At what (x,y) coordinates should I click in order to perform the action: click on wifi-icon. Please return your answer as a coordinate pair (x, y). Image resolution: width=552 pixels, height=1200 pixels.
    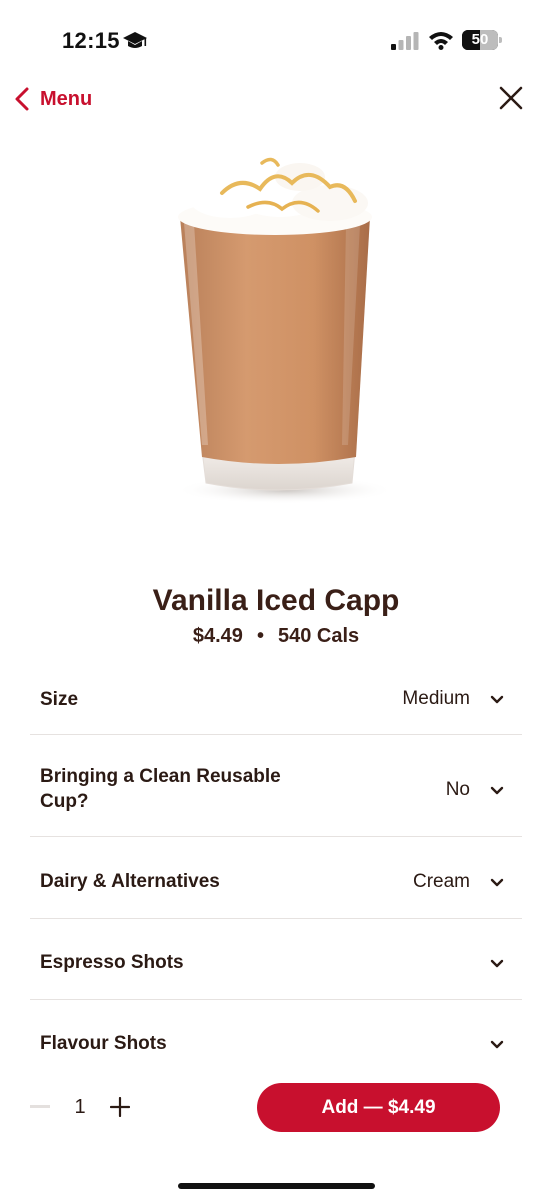
    Looking at the image, I should click on (441, 41).